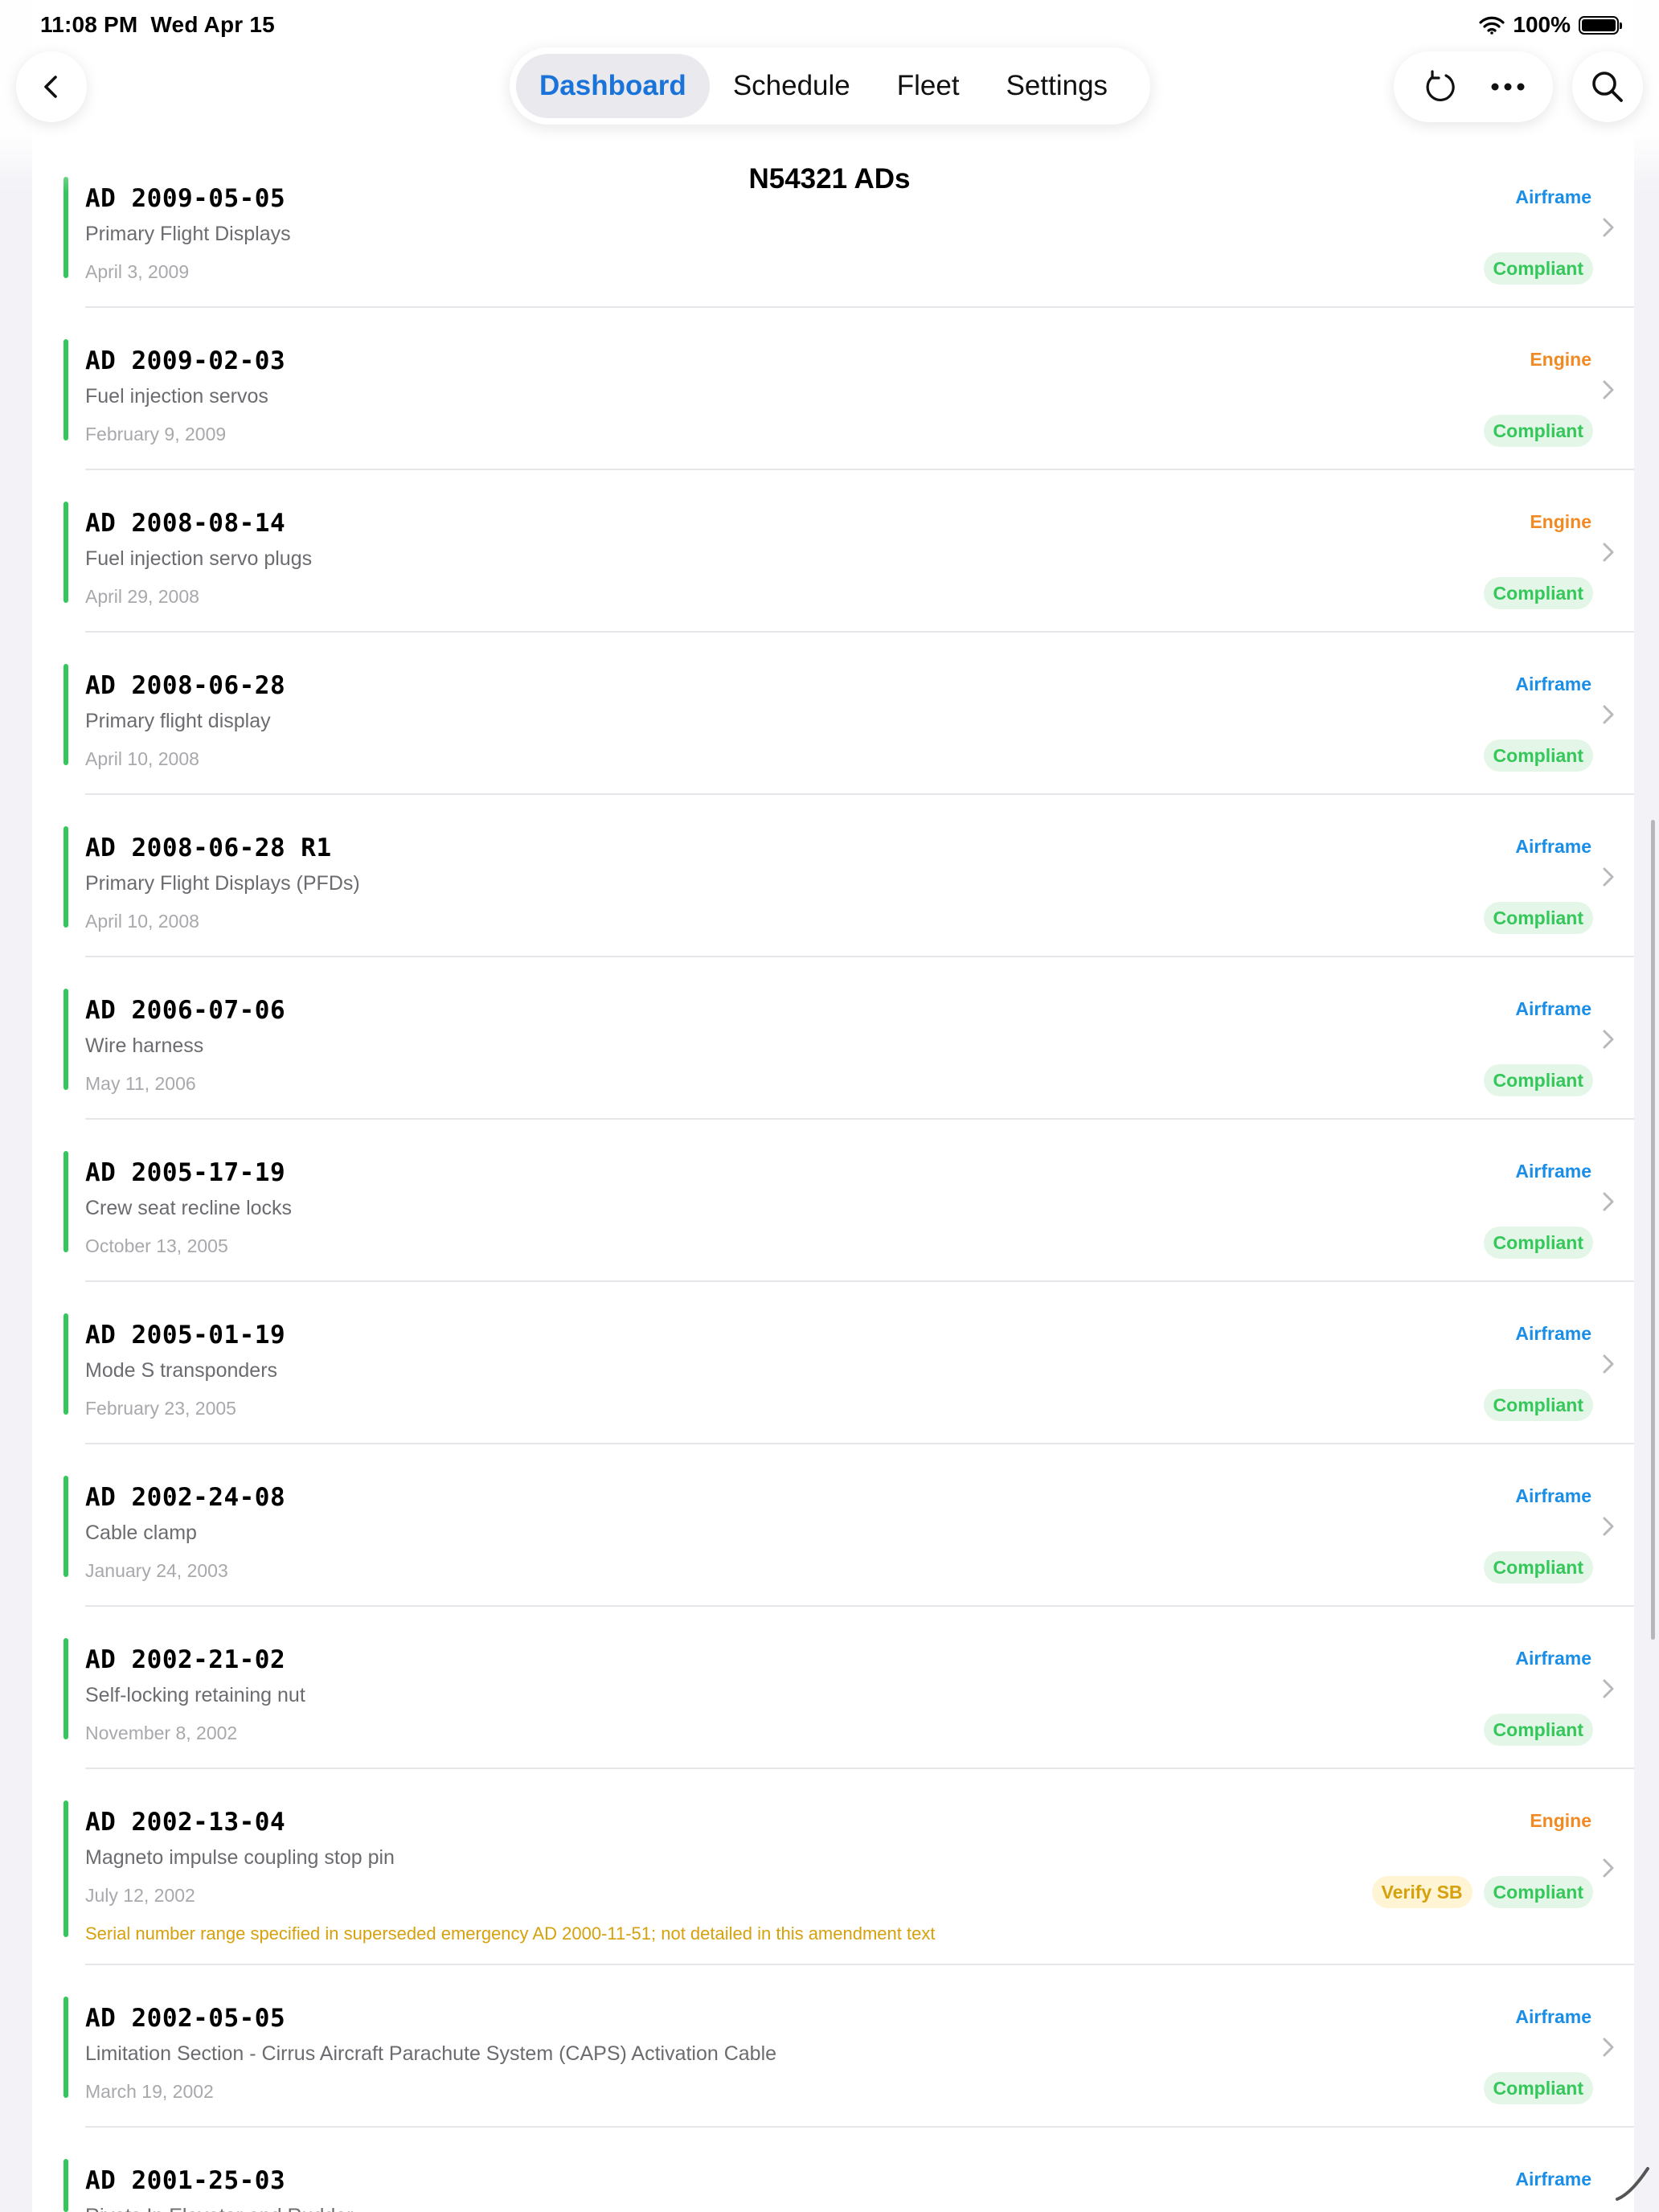  I want to click on more-button, so click(1508, 87).